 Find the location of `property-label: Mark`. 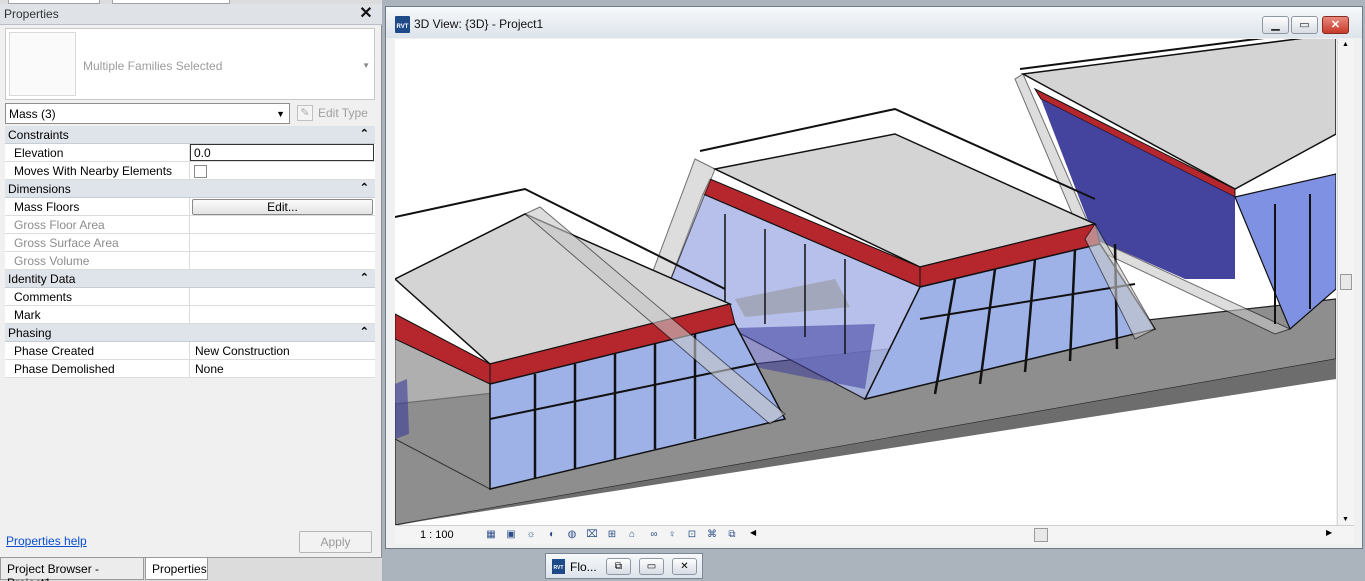

property-label: Mark is located at coordinates (27, 315).